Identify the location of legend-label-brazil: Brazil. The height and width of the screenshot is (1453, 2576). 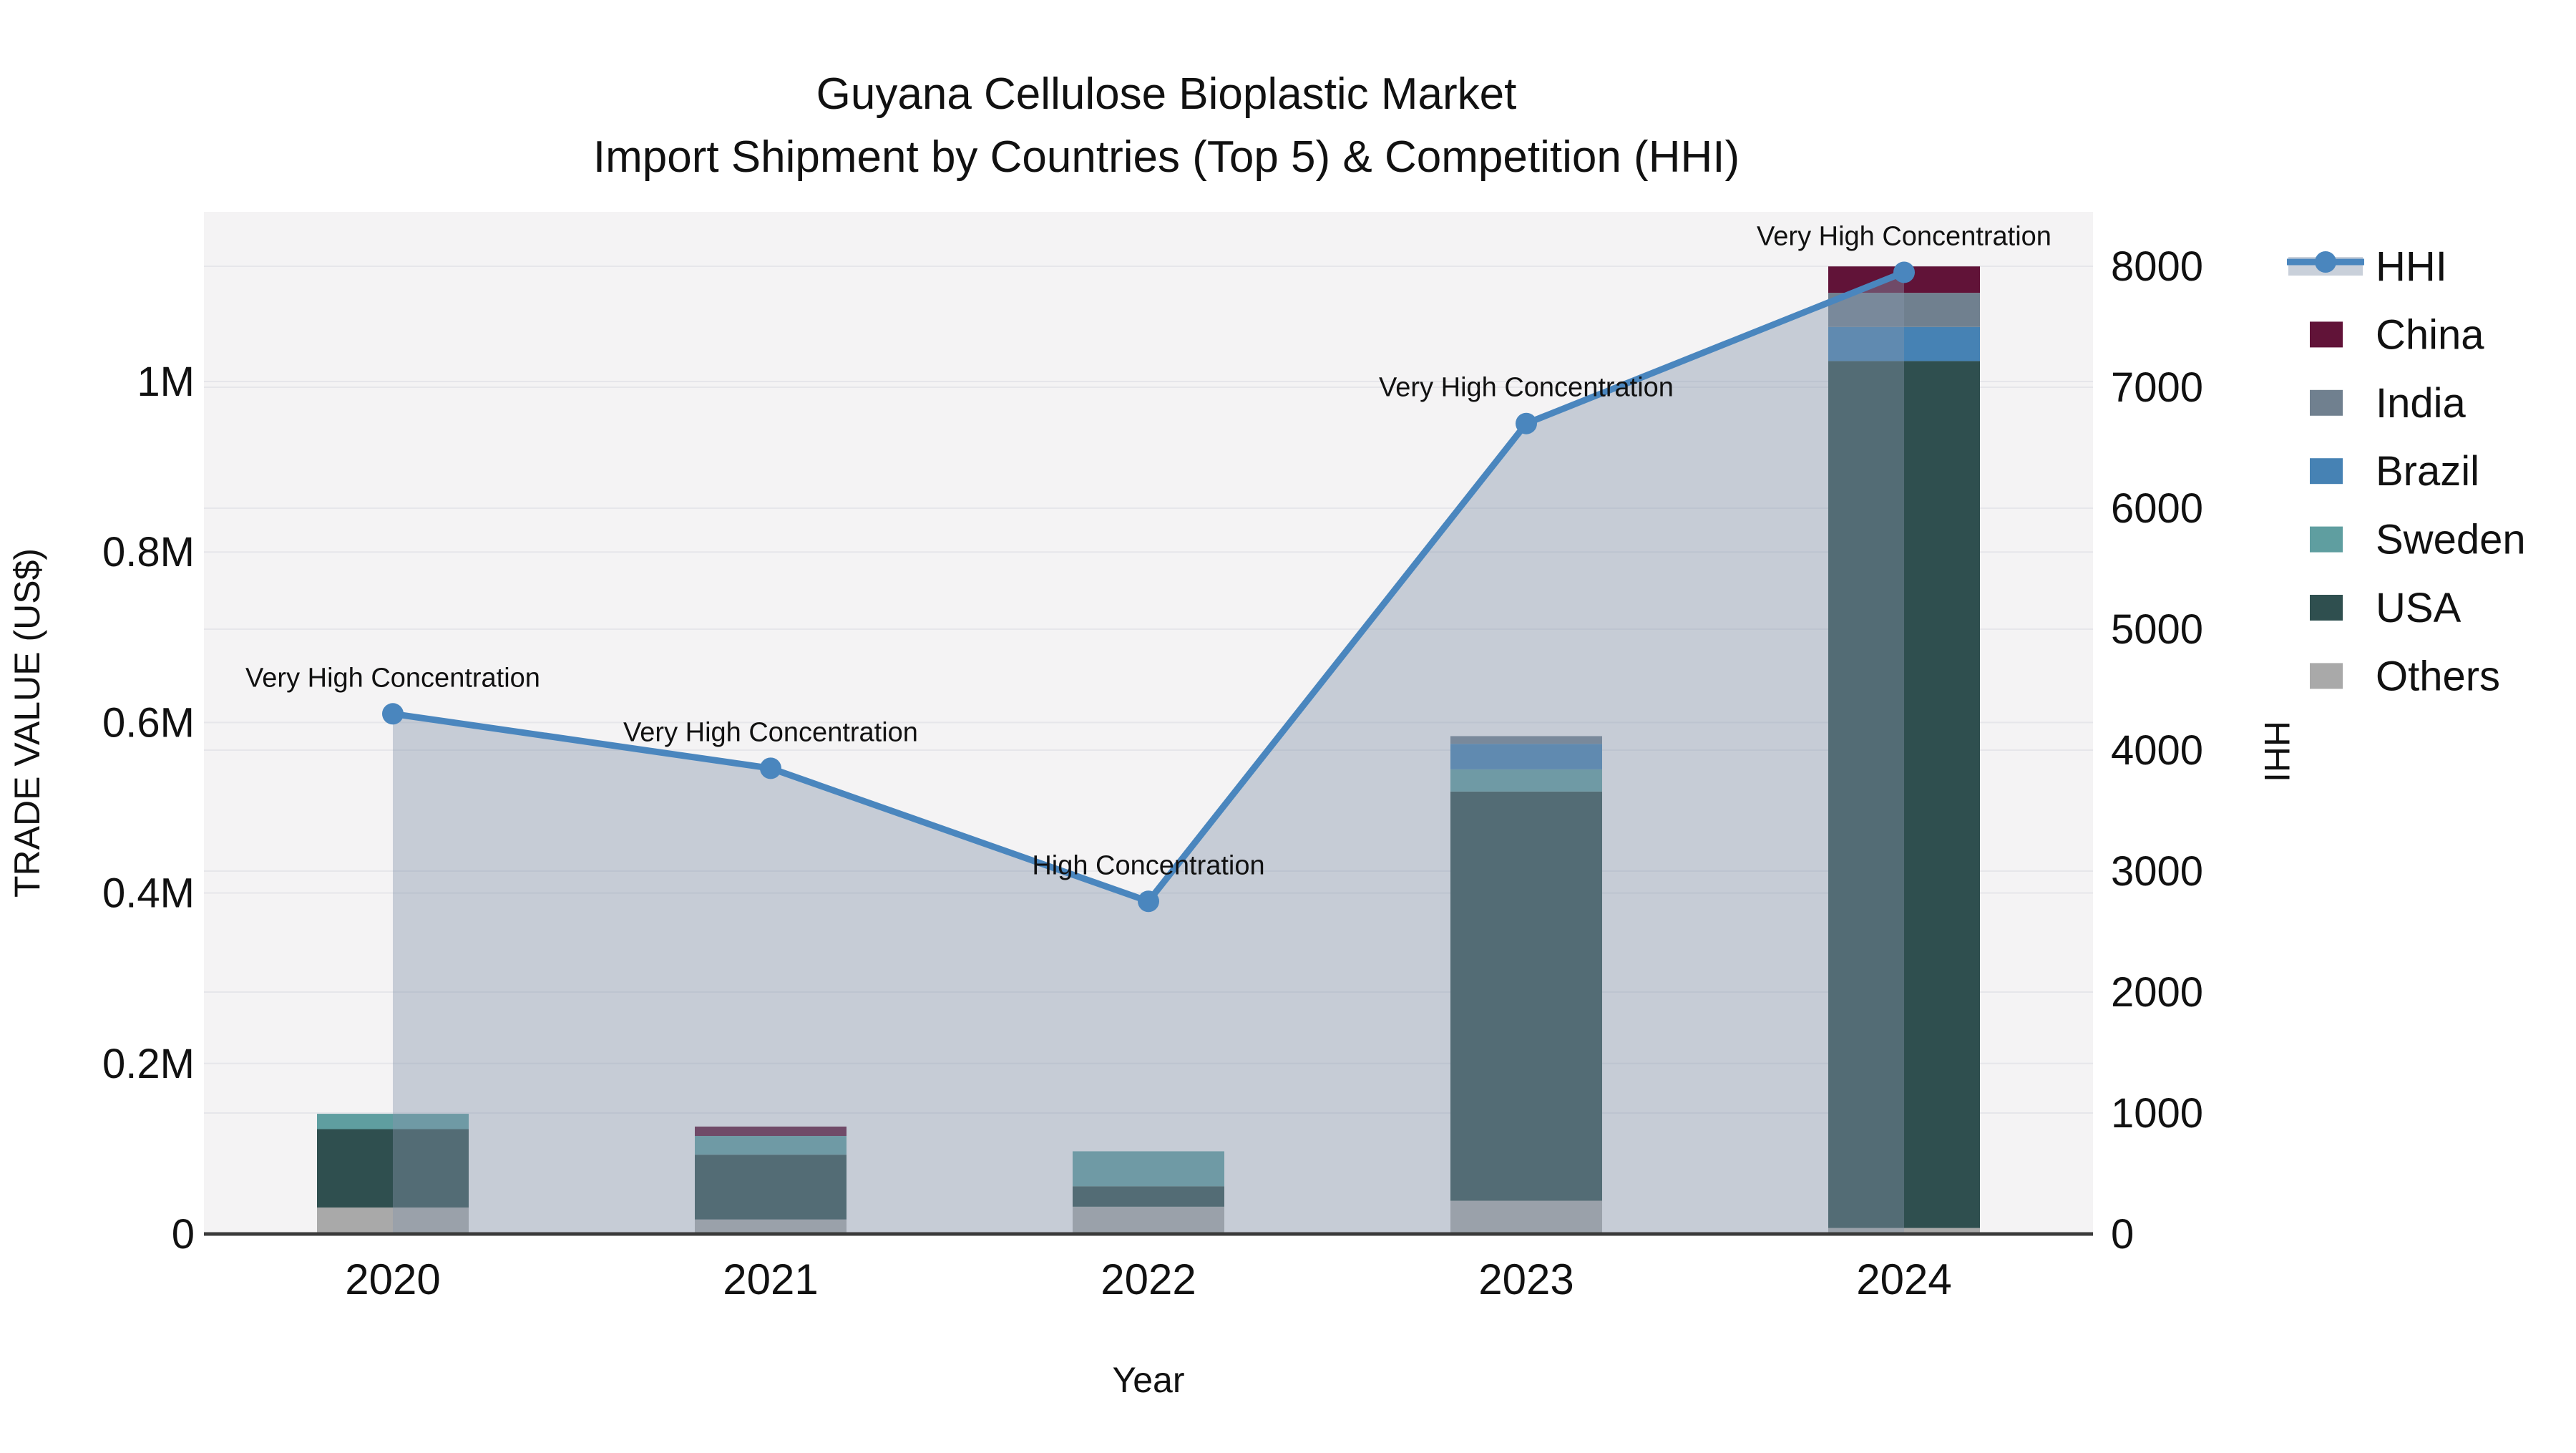
(2427, 471).